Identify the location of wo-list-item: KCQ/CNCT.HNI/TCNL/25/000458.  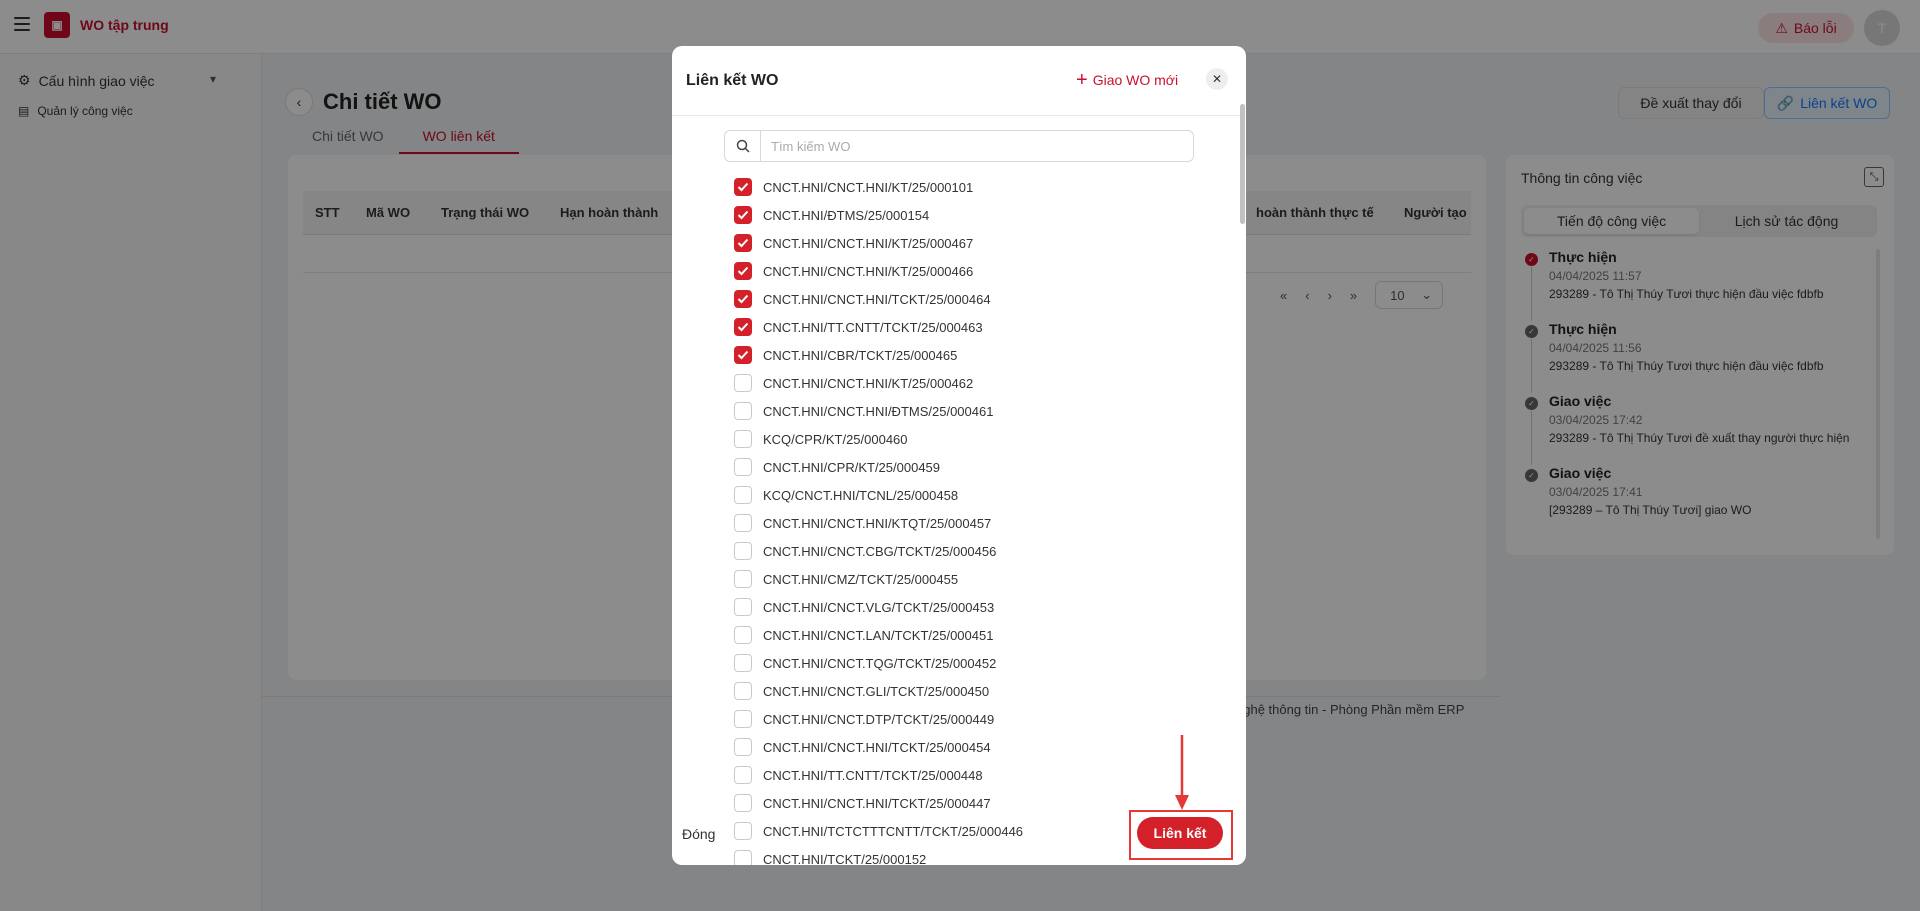
(974, 495).